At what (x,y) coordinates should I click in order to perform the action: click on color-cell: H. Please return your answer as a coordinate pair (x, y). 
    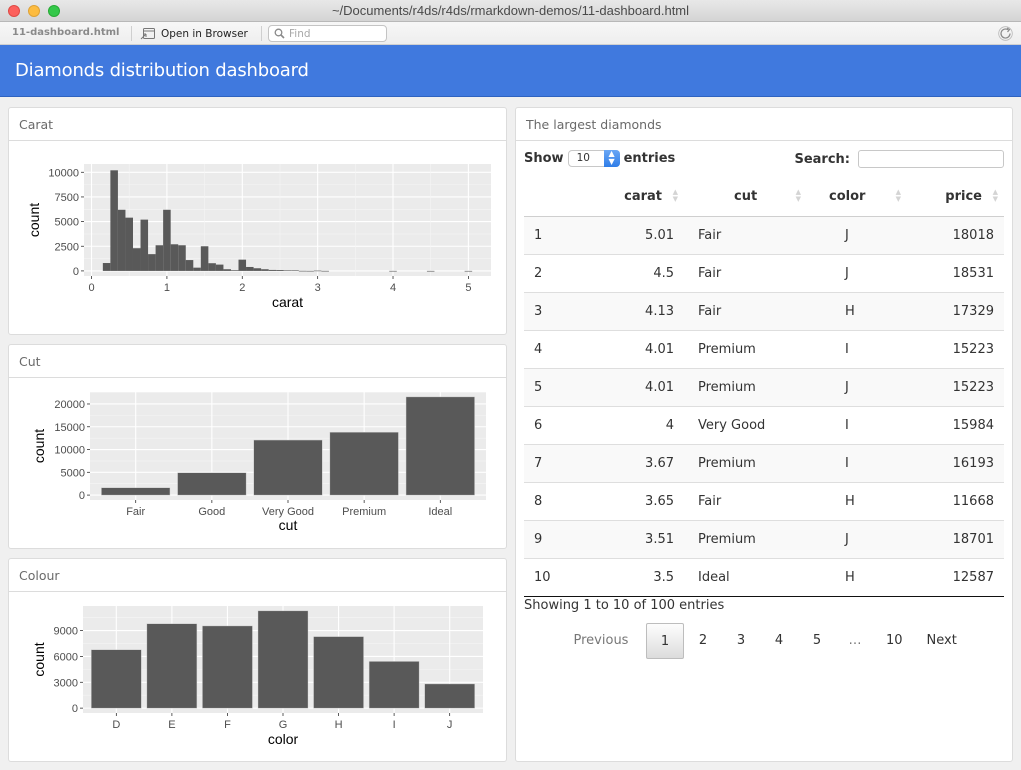
    Looking at the image, I should click on (857, 310).